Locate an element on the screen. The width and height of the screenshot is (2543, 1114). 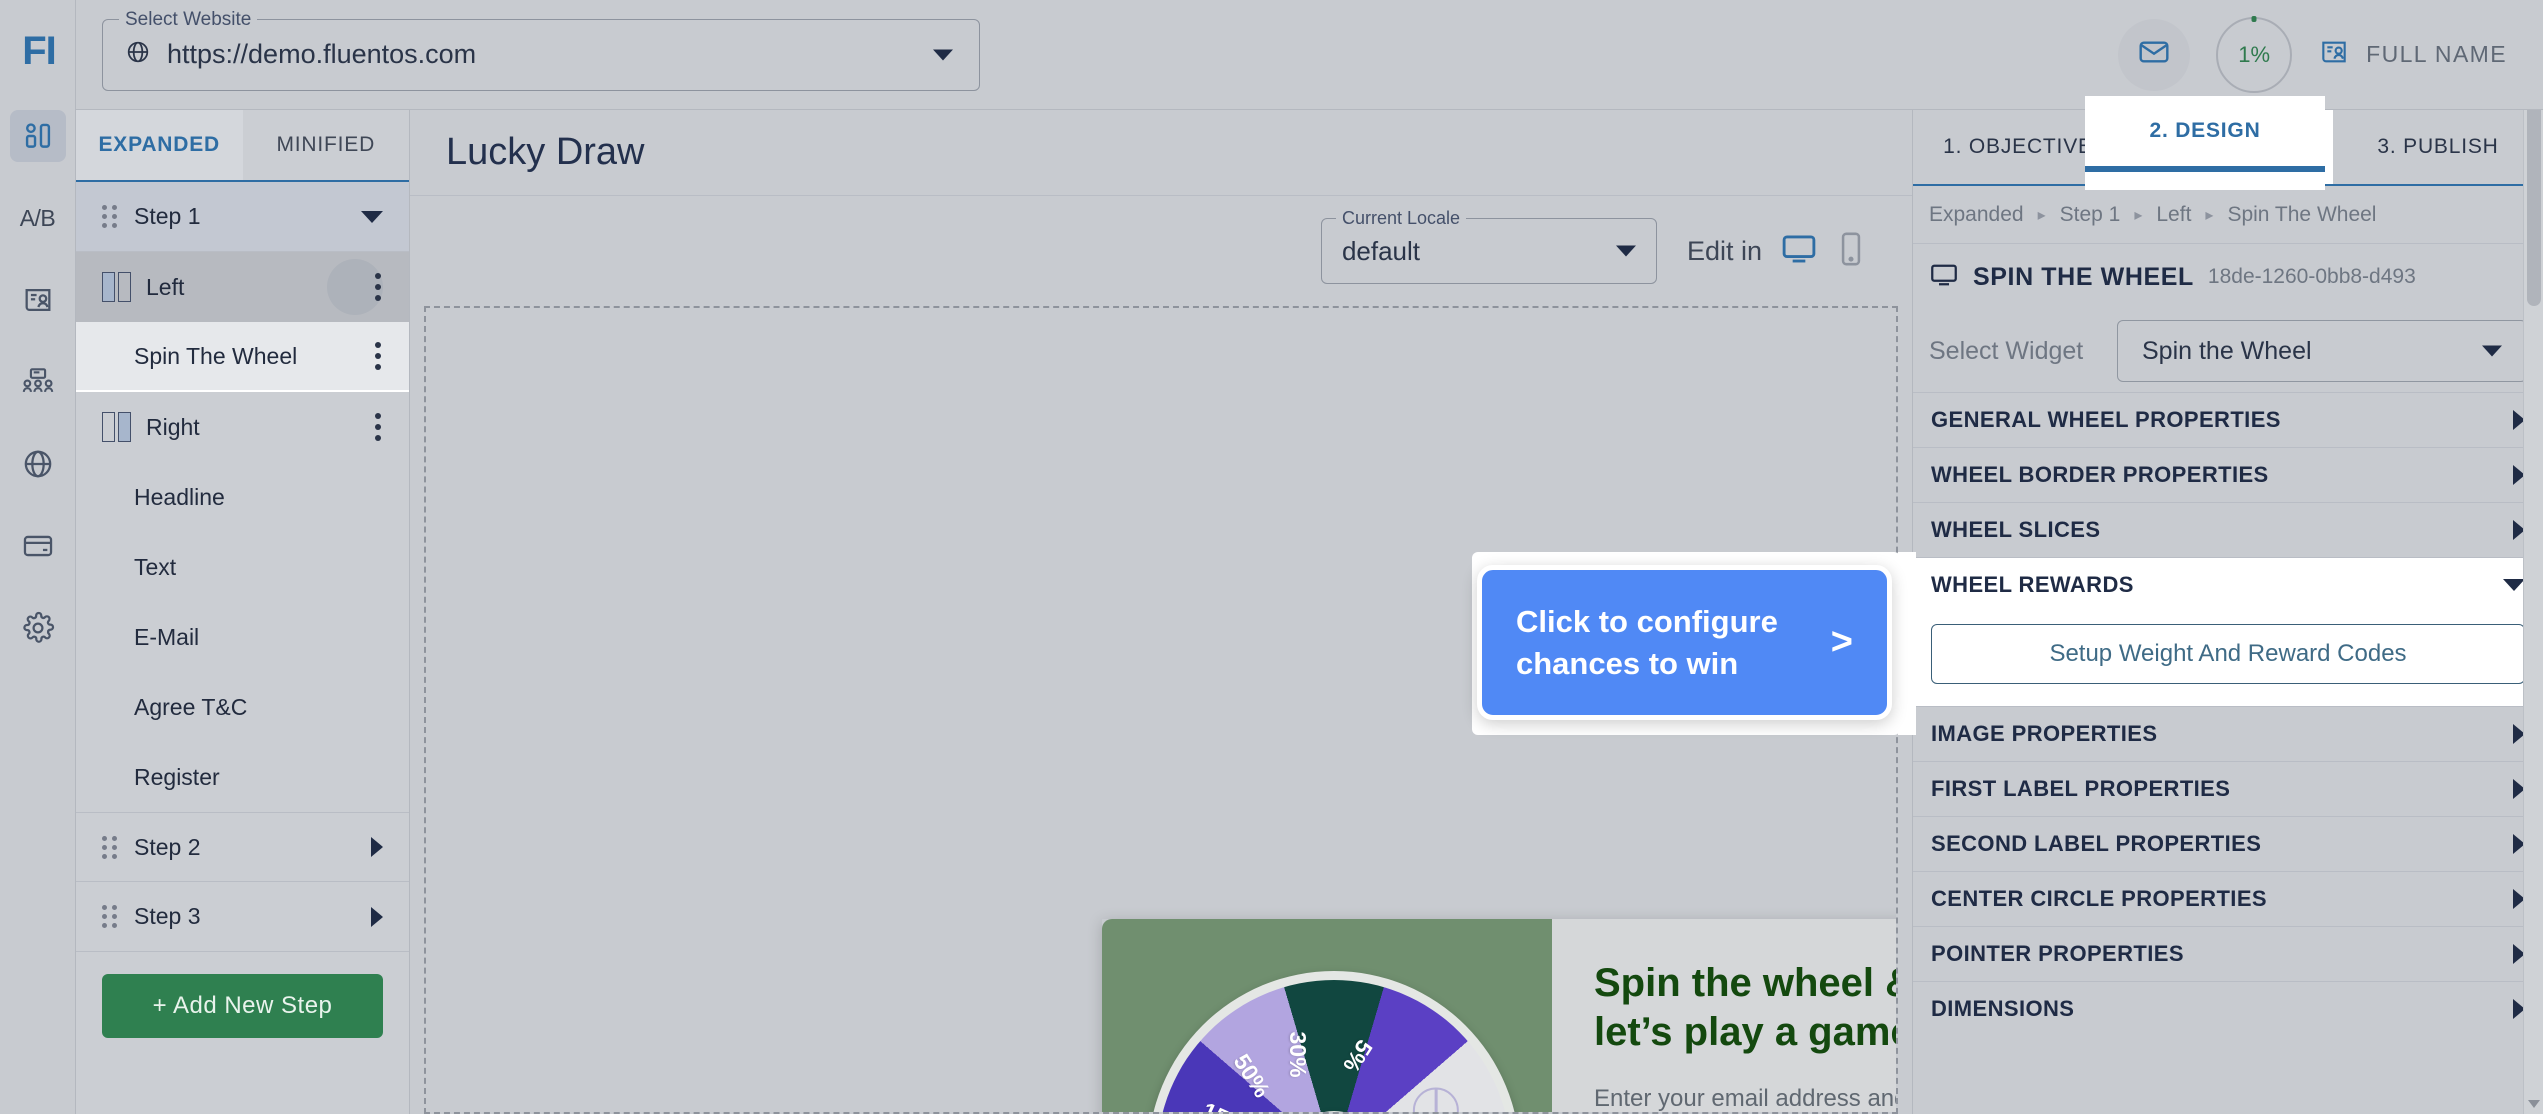
top-bar-right: 1% FULL NAME is located at coordinates (2330, 54).